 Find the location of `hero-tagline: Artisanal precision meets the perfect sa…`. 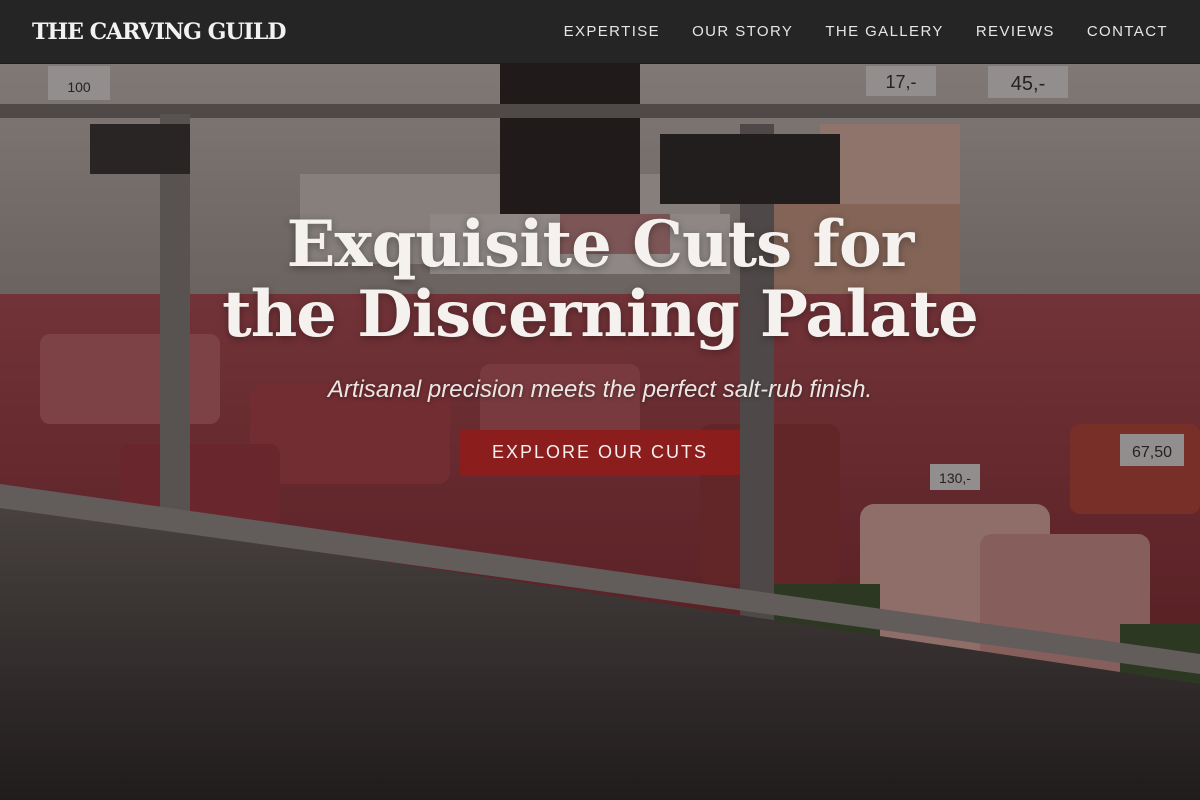

hero-tagline: Artisanal precision meets the perfect sa… is located at coordinates (600, 389).